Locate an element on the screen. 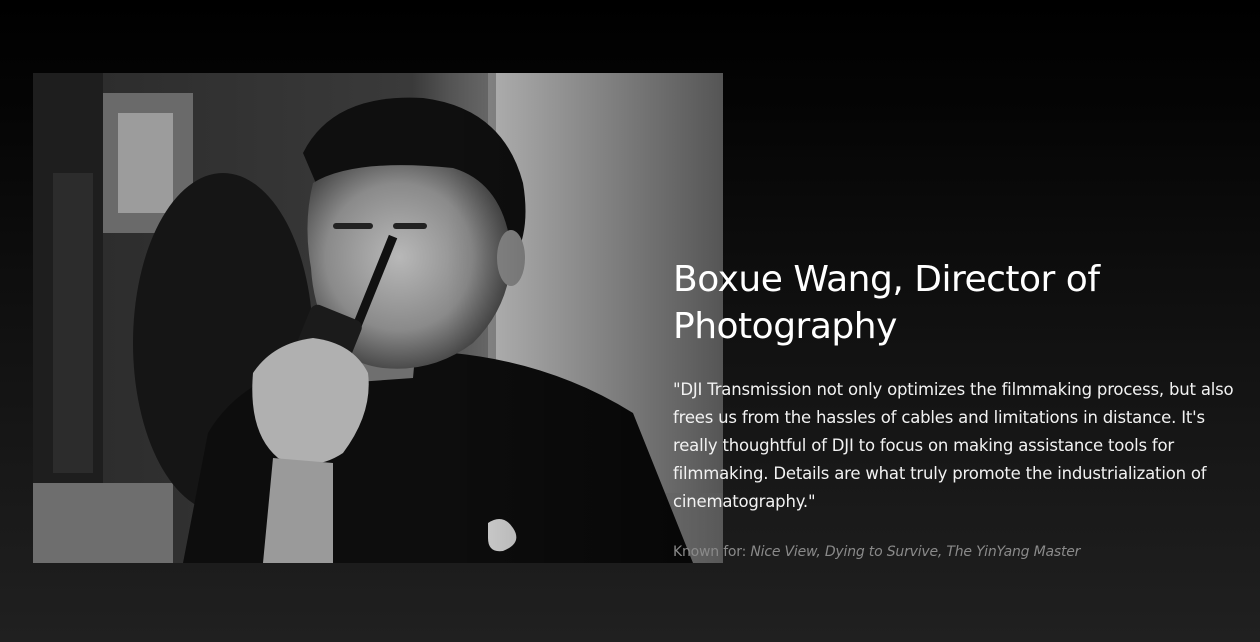 This screenshot has width=1260, height=642. known-for-label: Known for: is located at coordinates (712, 552).